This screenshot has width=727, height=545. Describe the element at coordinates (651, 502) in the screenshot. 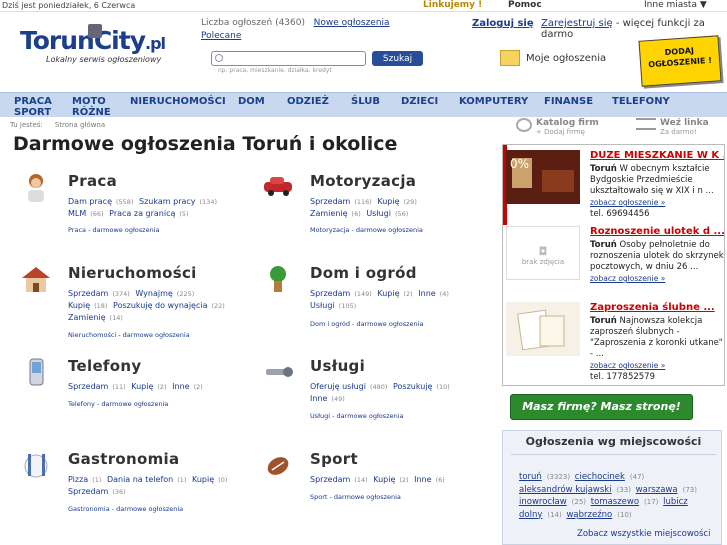

I see `count: (17)` at that location.